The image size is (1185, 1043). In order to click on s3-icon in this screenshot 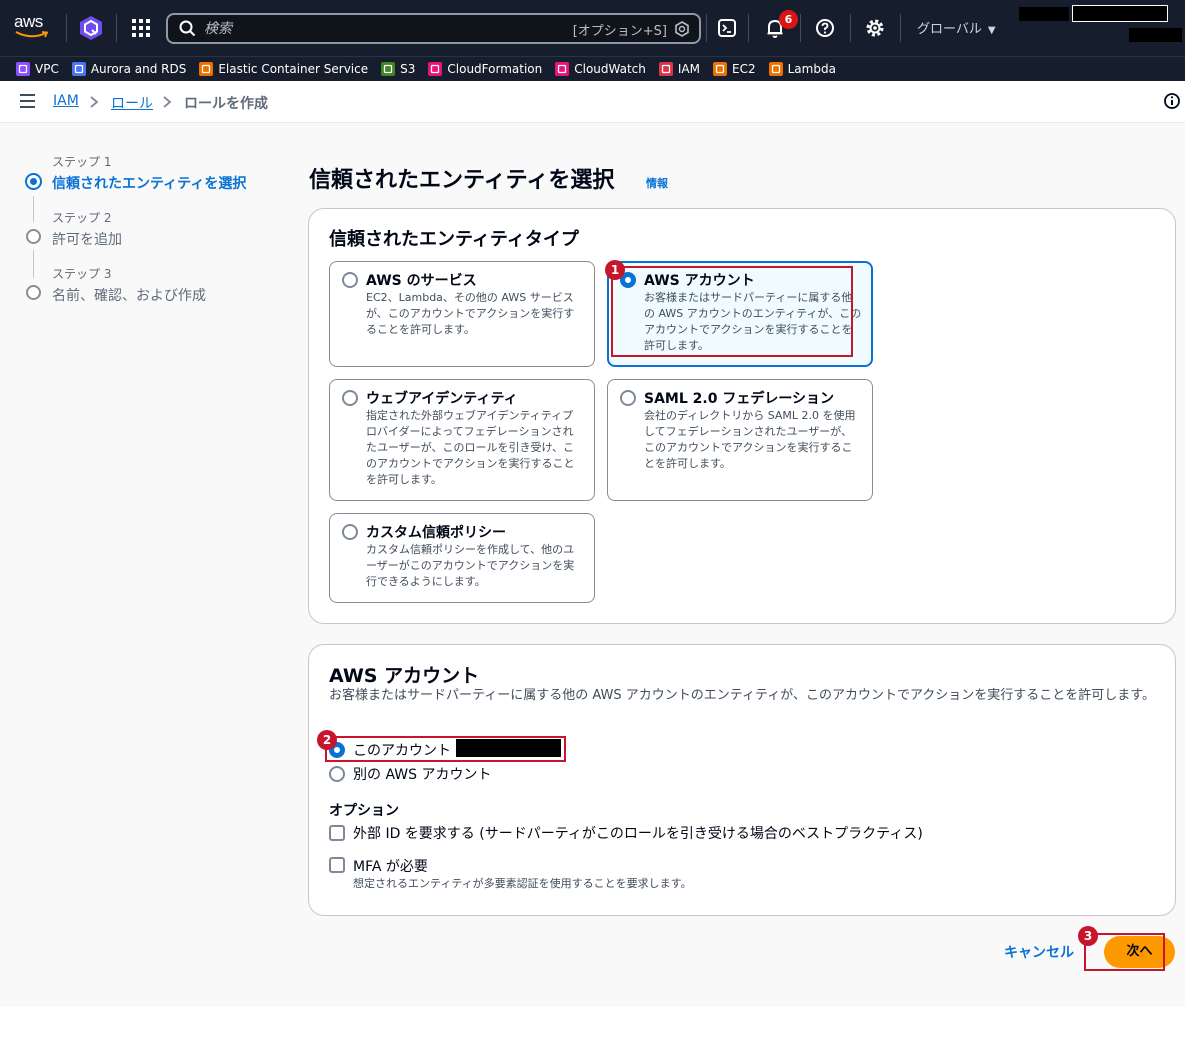, I will do `click(388, 69)`.